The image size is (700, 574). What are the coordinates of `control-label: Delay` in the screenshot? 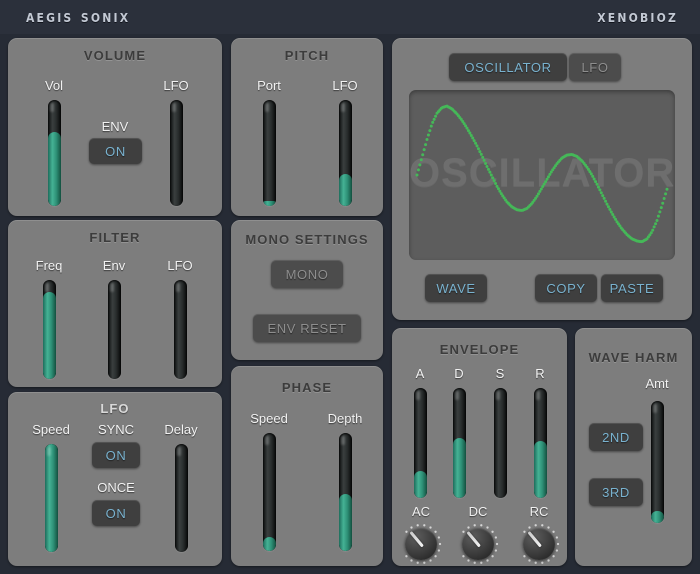 It's located at (181, 429).